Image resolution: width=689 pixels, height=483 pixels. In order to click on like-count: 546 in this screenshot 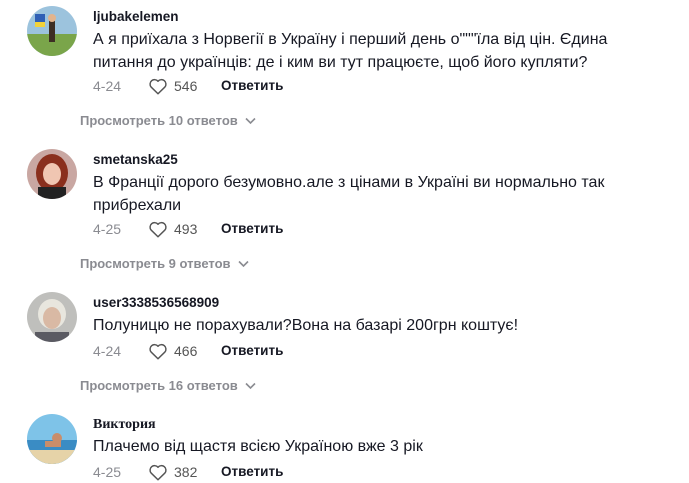, I will do `click(186, 86)`.